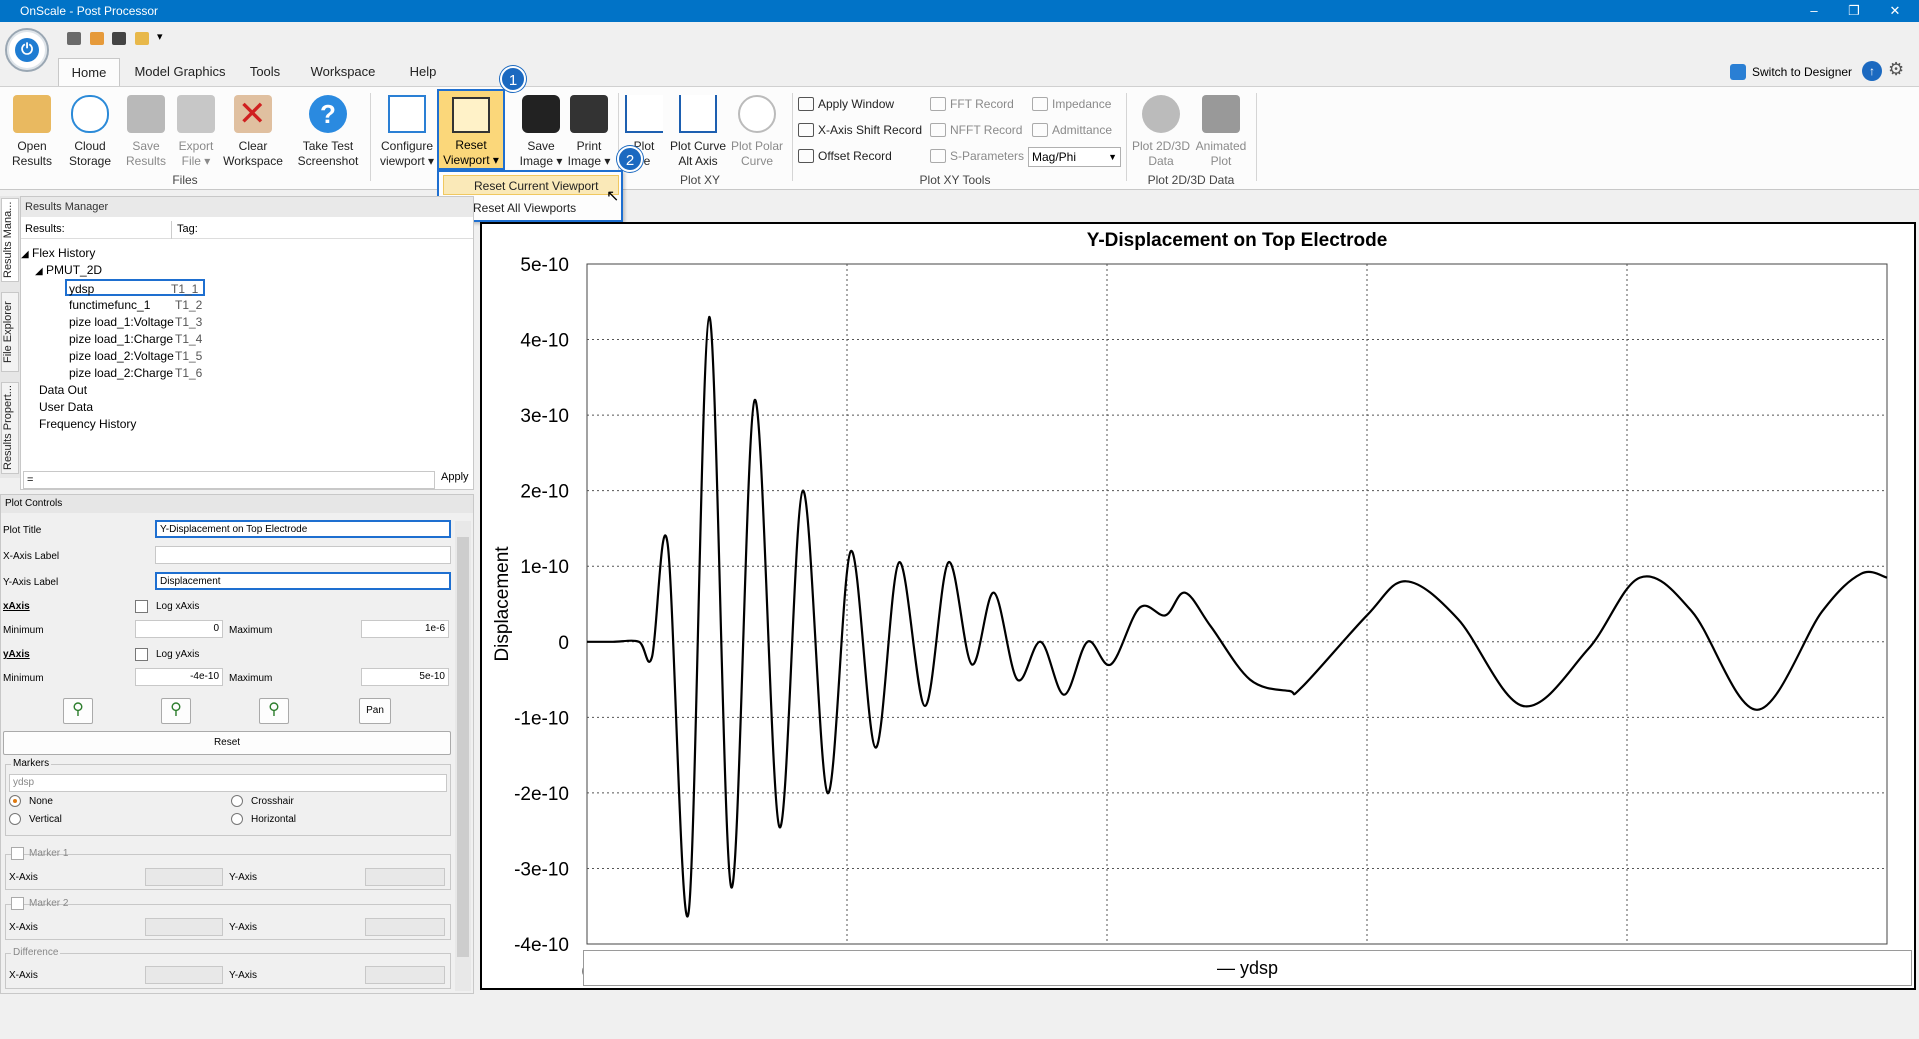 The height and width of the screenshot is (1039, 1919). I want to click on tree-item: functimefunc_1, so click(109, 305).